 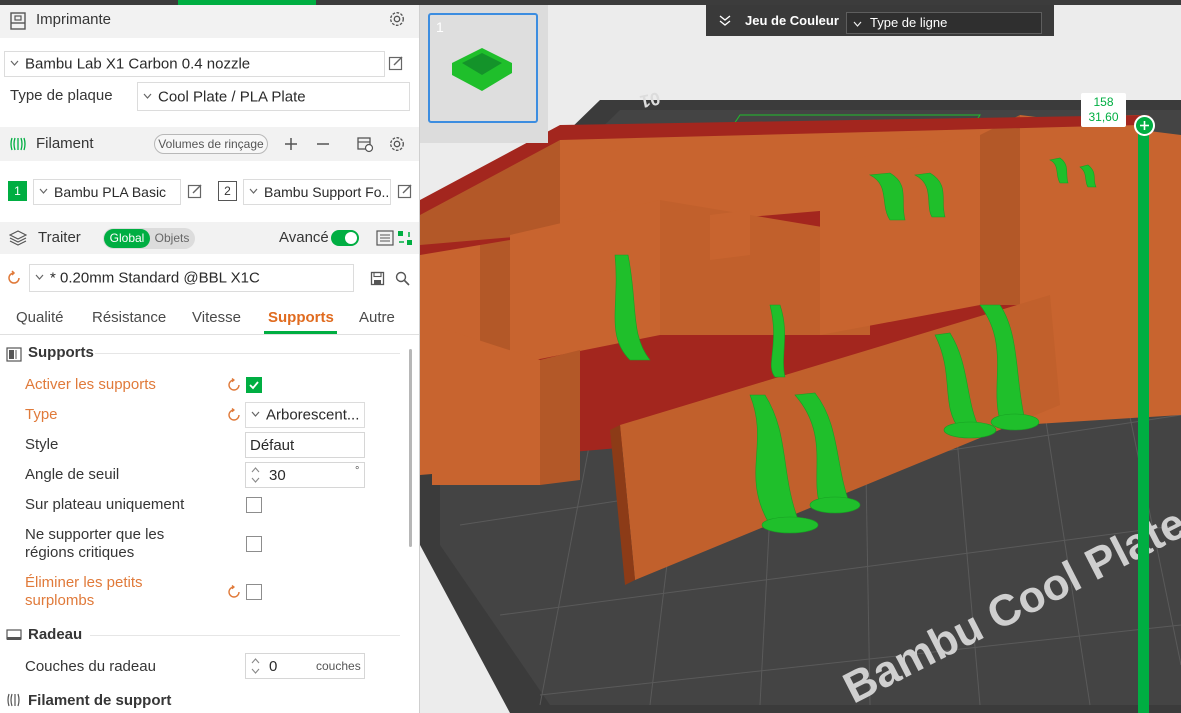 What do you see at coordinates (305, 475) in the screenshot?
I see `threshold-angle-input: 30 °` at bounding box center [305, 475].